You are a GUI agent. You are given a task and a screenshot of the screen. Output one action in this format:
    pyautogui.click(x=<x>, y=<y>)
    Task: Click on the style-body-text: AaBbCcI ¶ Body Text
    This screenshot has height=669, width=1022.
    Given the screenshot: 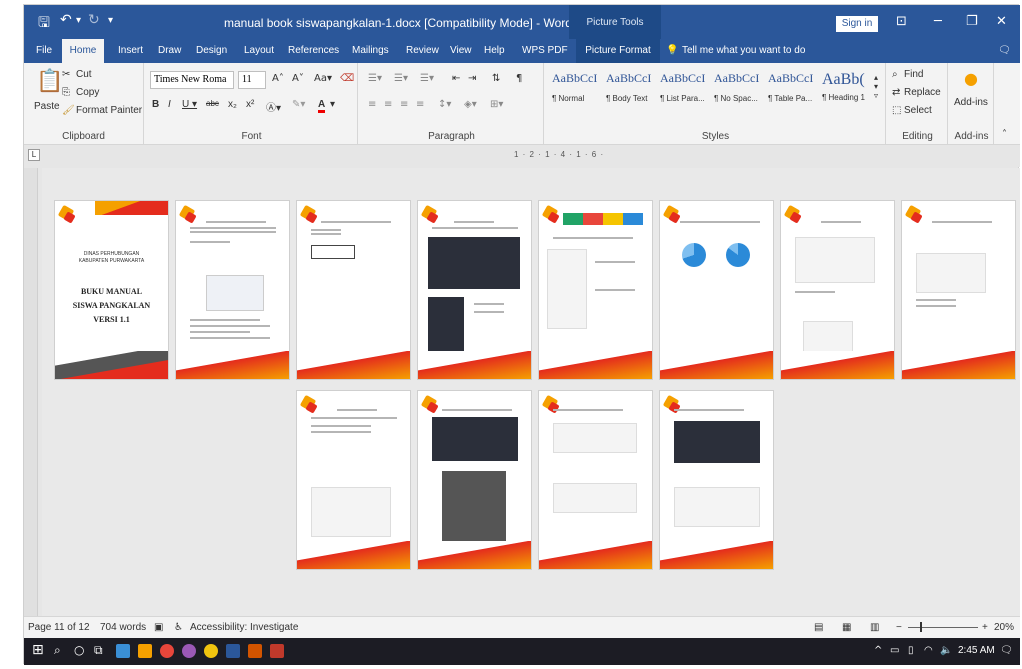 What is the action you would take?
    pyautogui.click(x=632, y=93)
    